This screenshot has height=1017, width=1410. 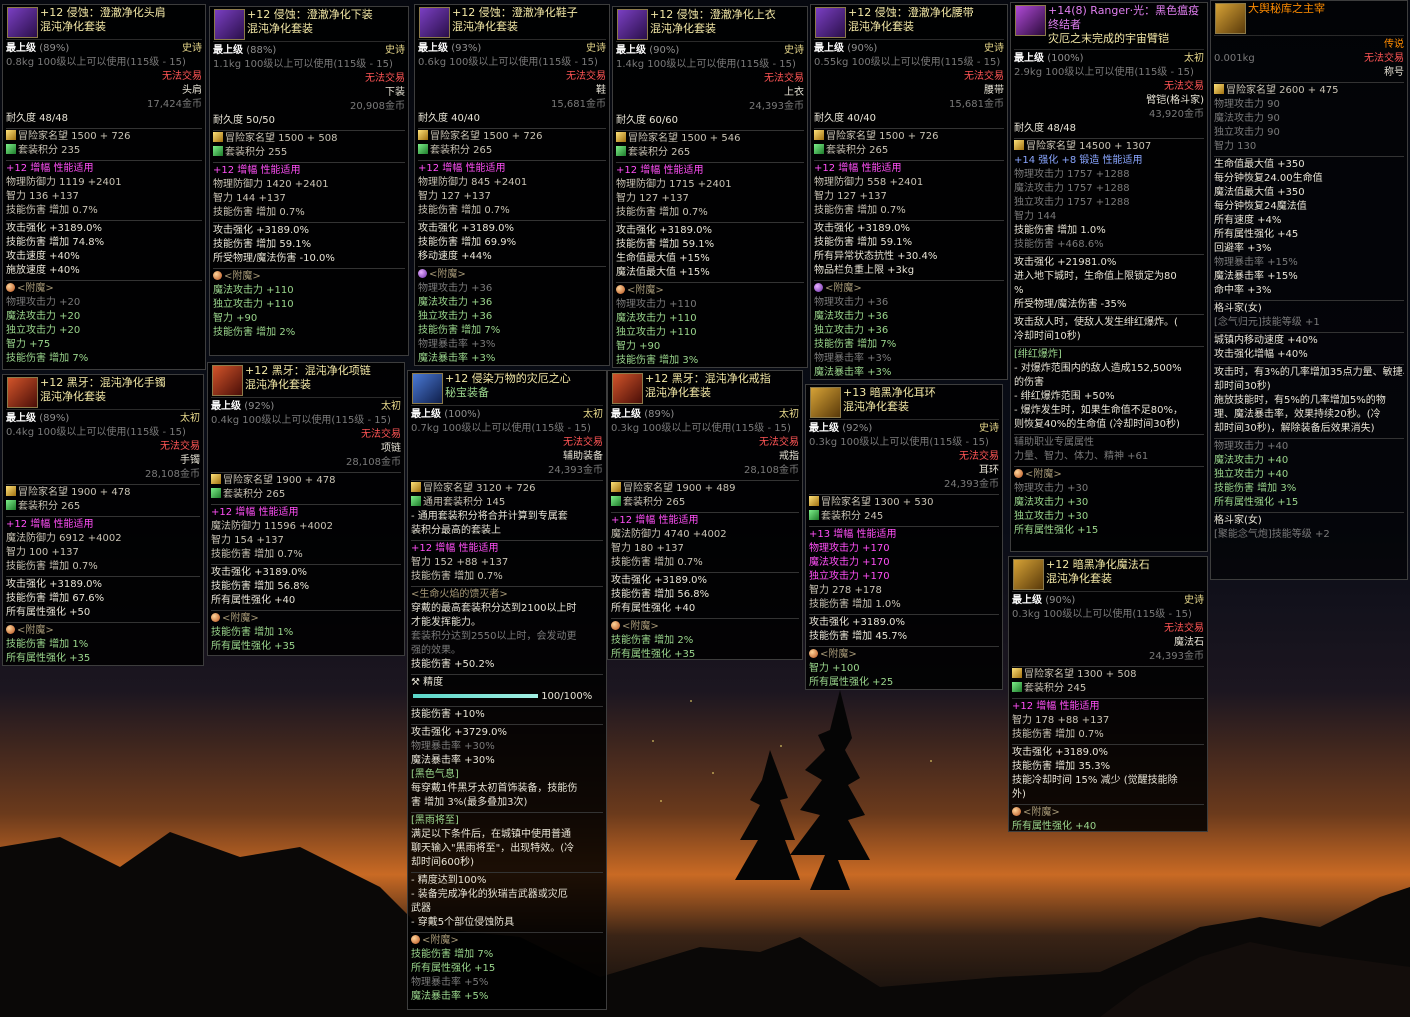 I want to click on stat: 攻击速度 +40%, so click(x=43, y=256).